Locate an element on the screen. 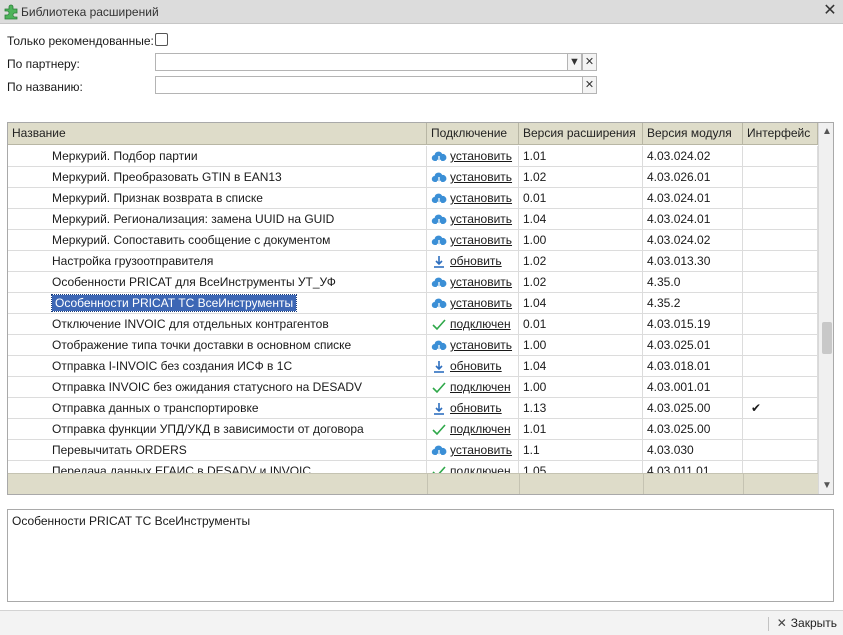 Image resolution: width=843 pixels, height=635 pixels. version-value: 4.03.026.01 is located at coordinates (679, 177).